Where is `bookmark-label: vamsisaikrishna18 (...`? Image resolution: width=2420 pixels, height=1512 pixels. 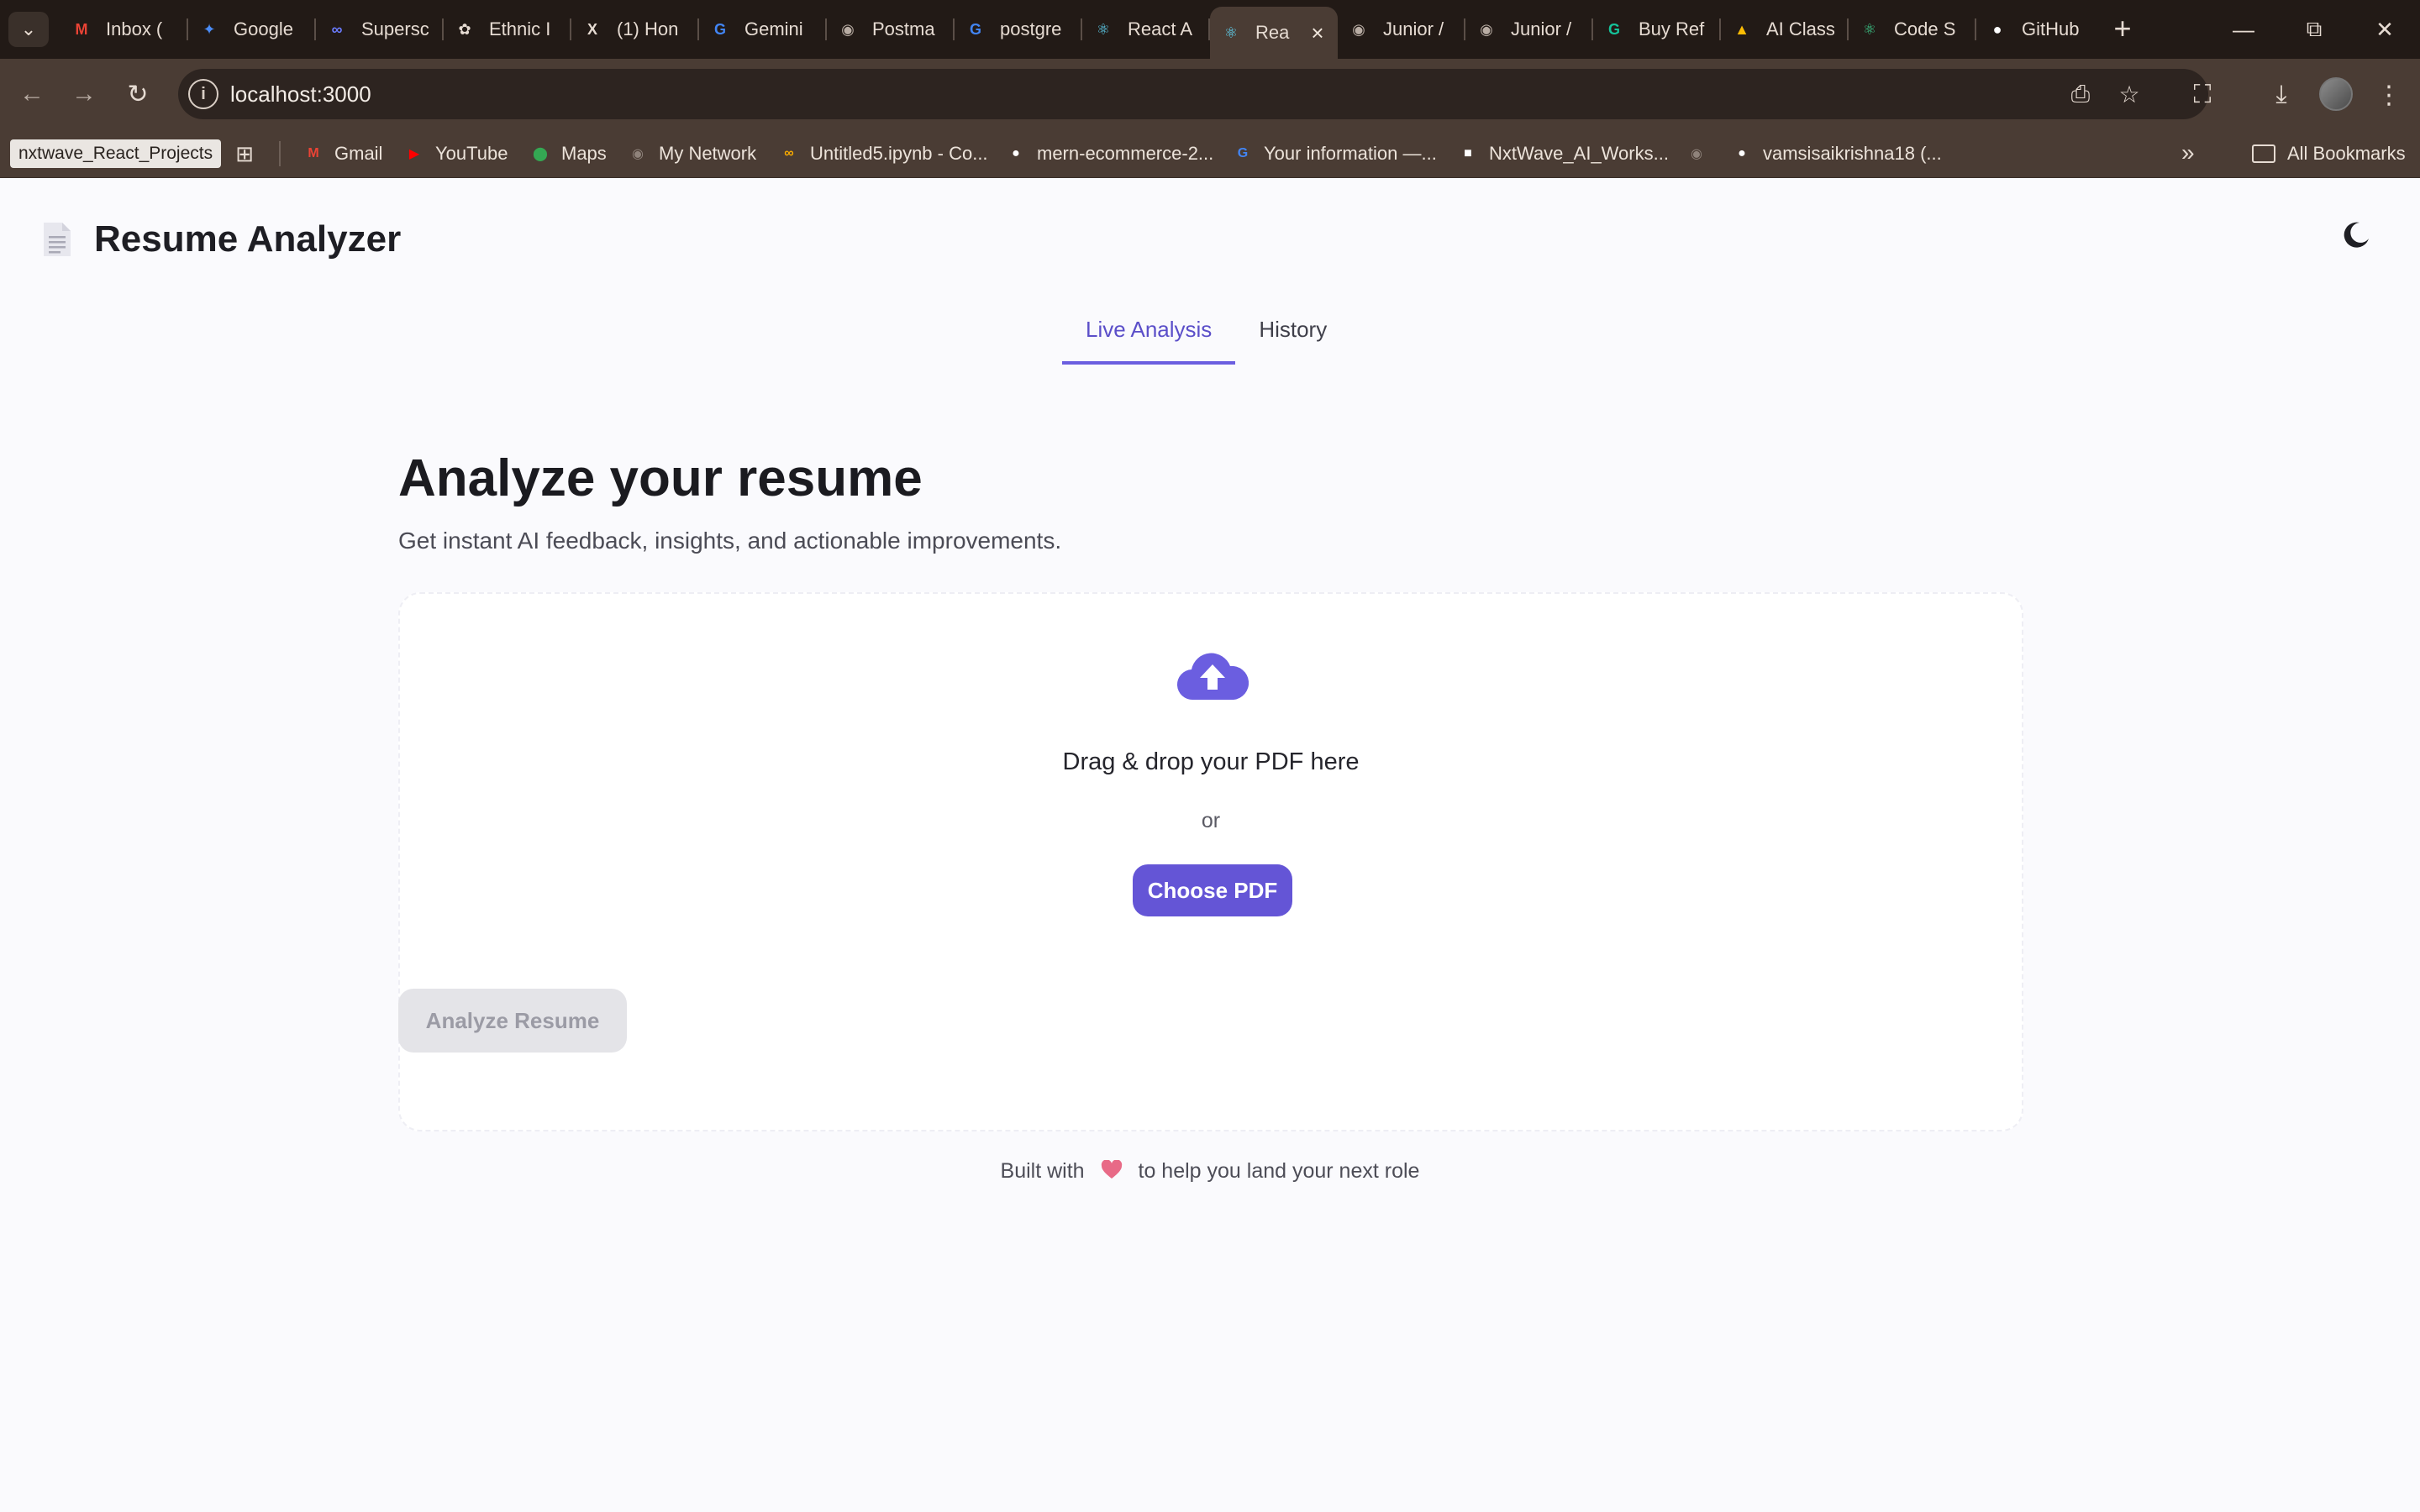
bookmark-label: vamsisaikrishna18 (... is located at coordinates (1853, 153).